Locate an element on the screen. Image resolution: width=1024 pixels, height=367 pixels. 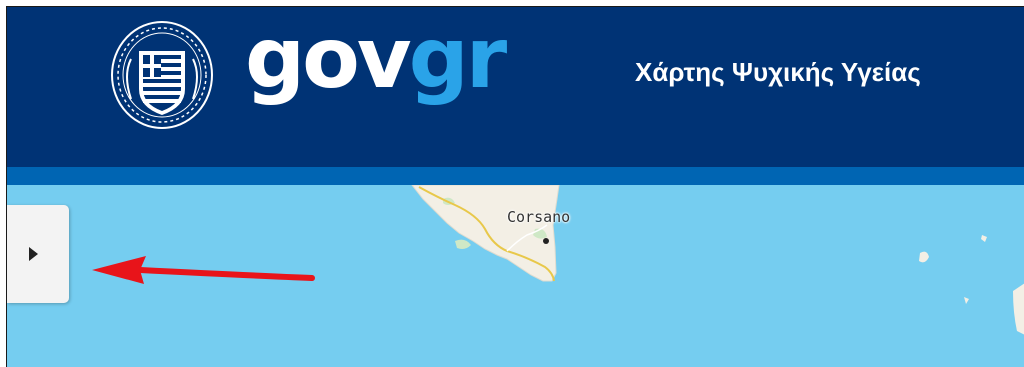
red-arrow-icon is located at coordinates (203, 270).